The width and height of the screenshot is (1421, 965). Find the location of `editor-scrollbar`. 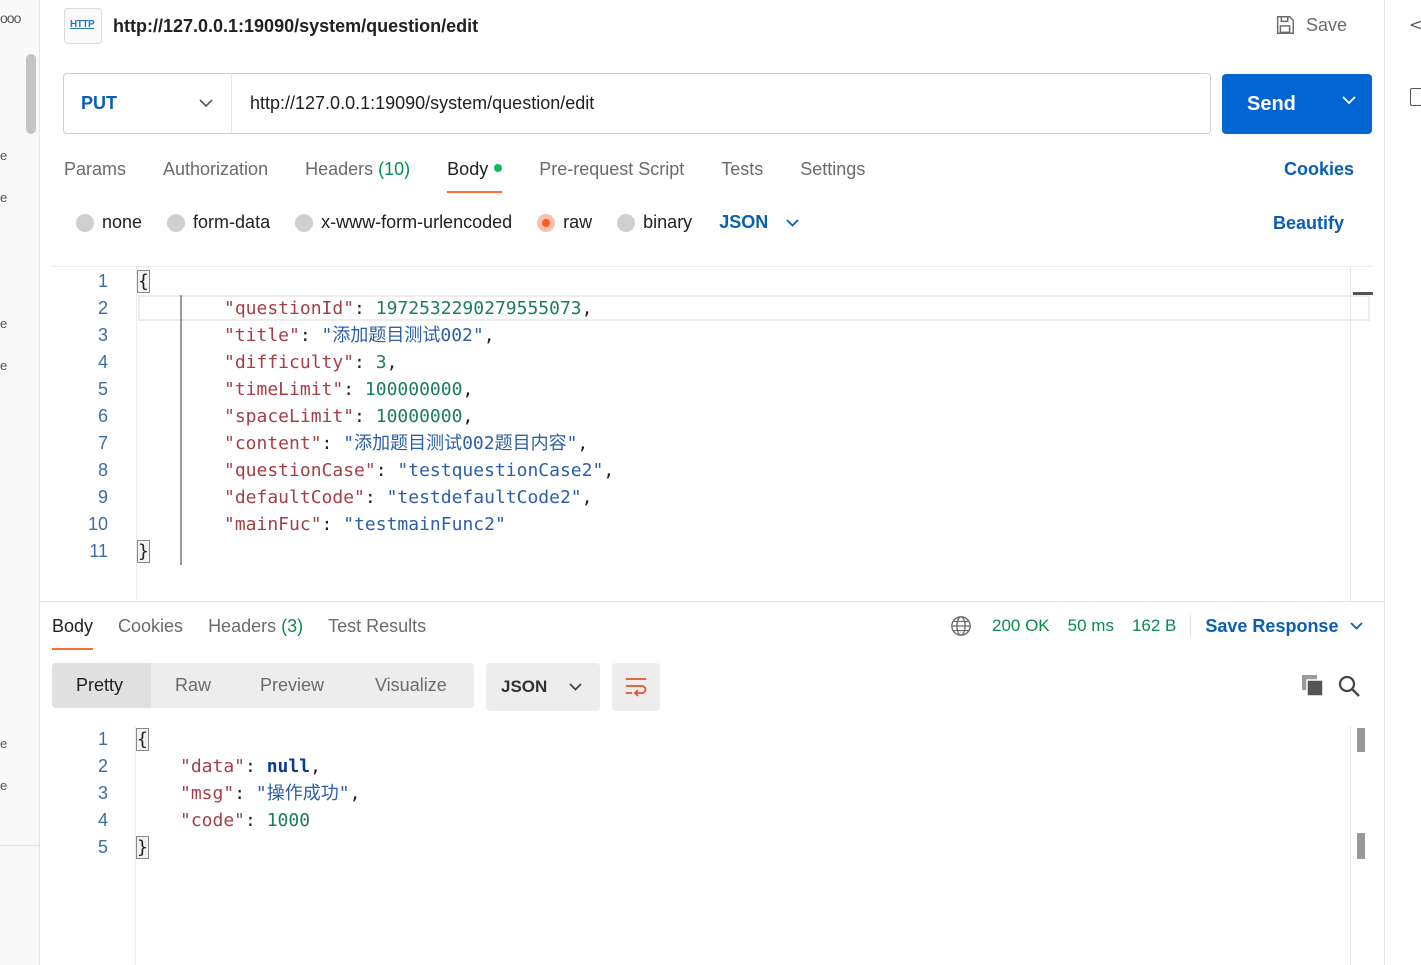

editor-scrollbar is located at coordinates (1361, 434).